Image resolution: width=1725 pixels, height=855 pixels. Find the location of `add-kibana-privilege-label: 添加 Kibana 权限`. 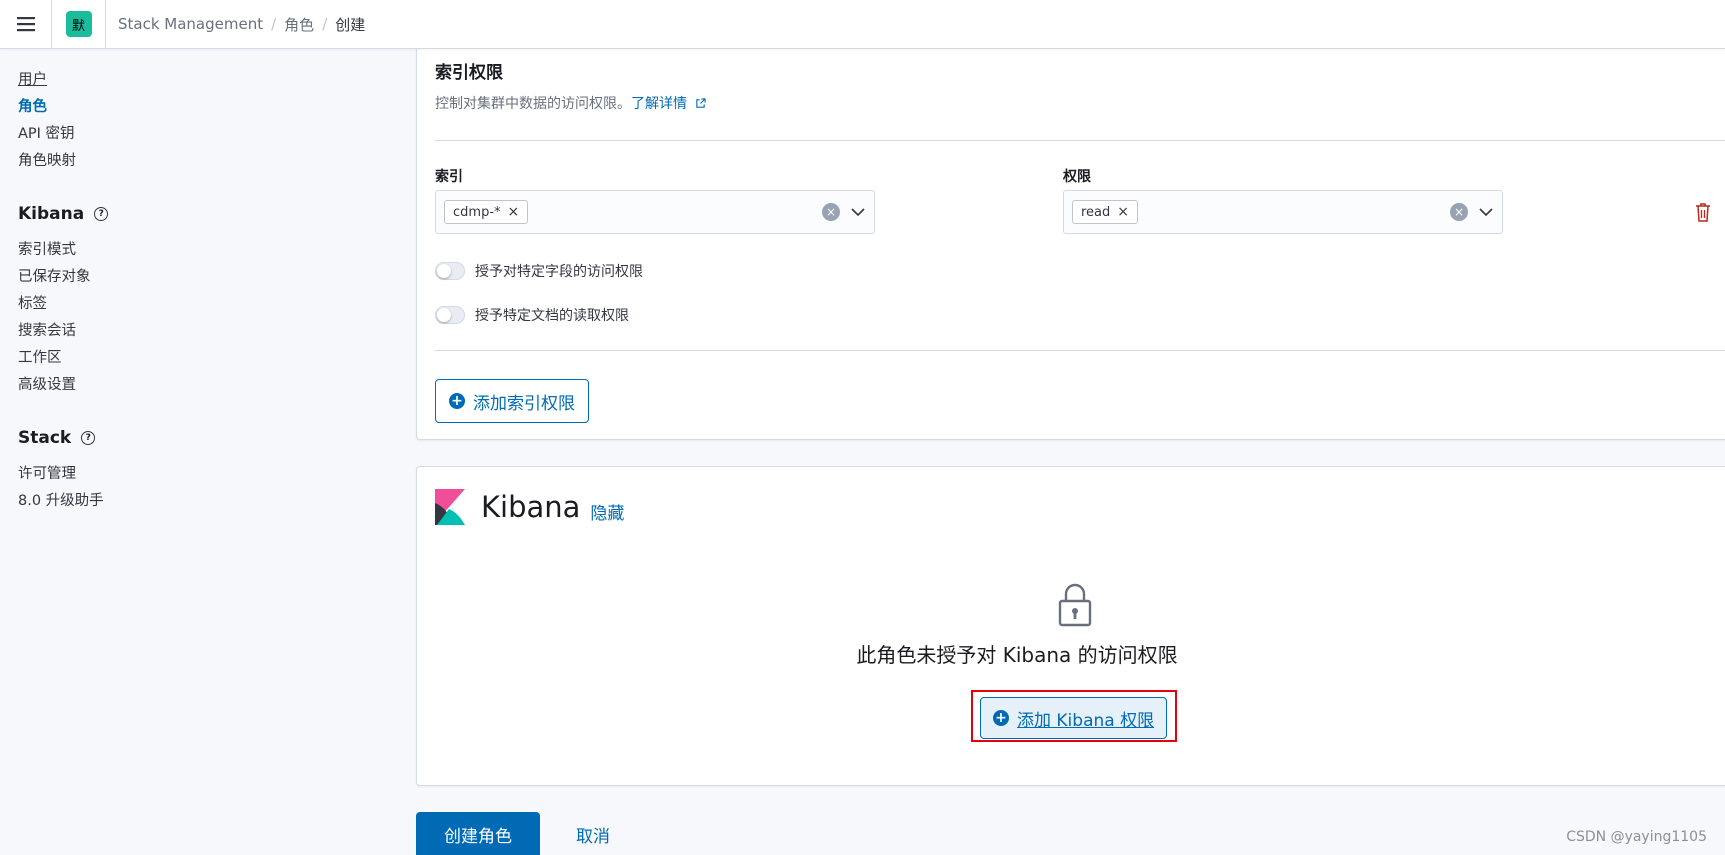

add-kibana-privilege-label: 添加 Kibana 权限 is located at coordinates (1086, 720).